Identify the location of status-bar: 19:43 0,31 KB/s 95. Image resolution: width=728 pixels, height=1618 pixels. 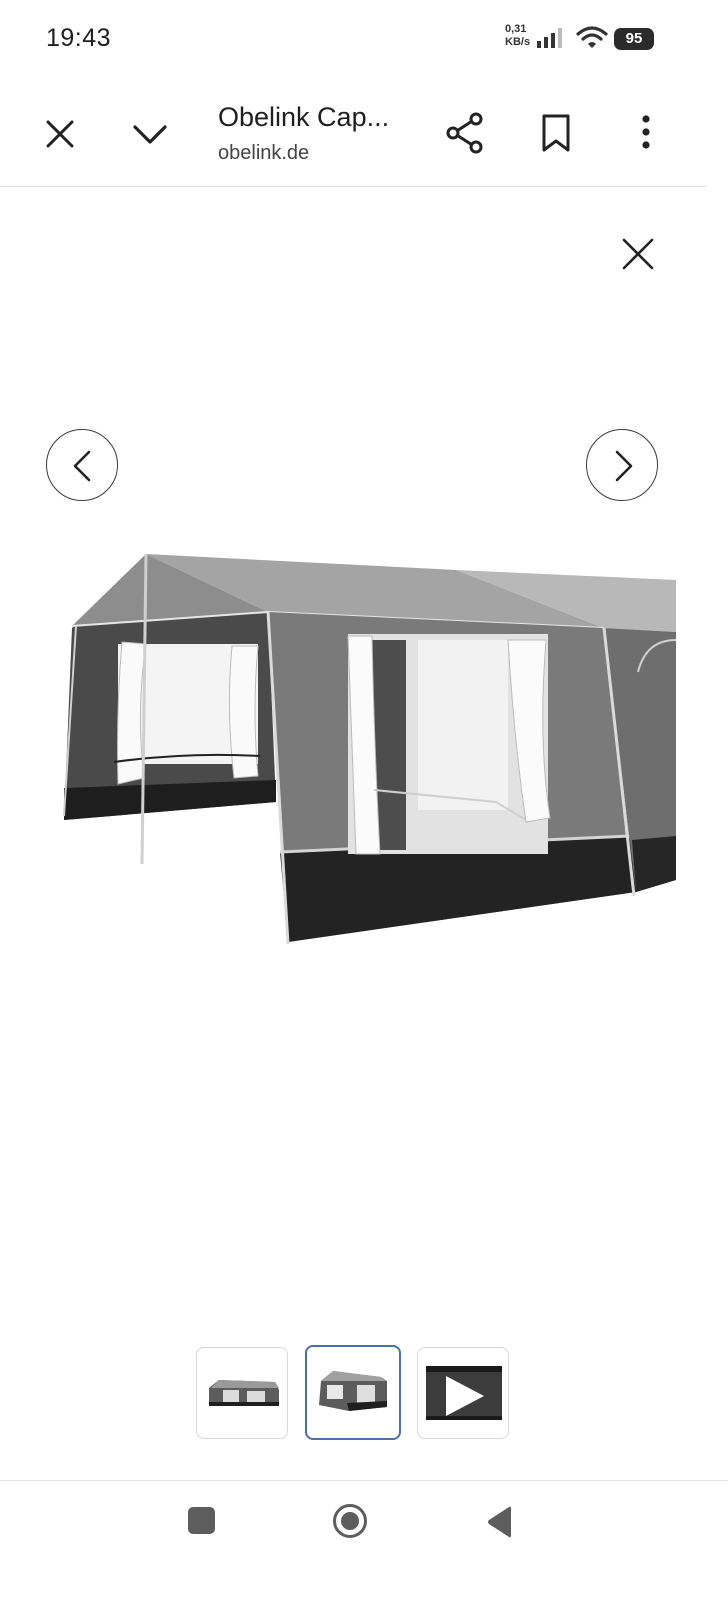
(364, 40).